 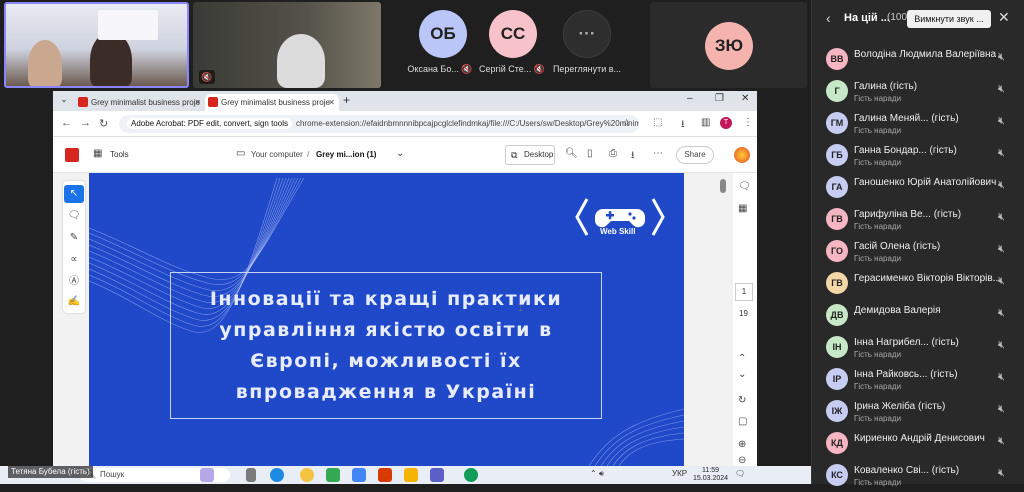 What do you see at coordinates (85, 123) in the screenshot?
I see `forward-arrow-icon: →` at bounding box center [85, 123].